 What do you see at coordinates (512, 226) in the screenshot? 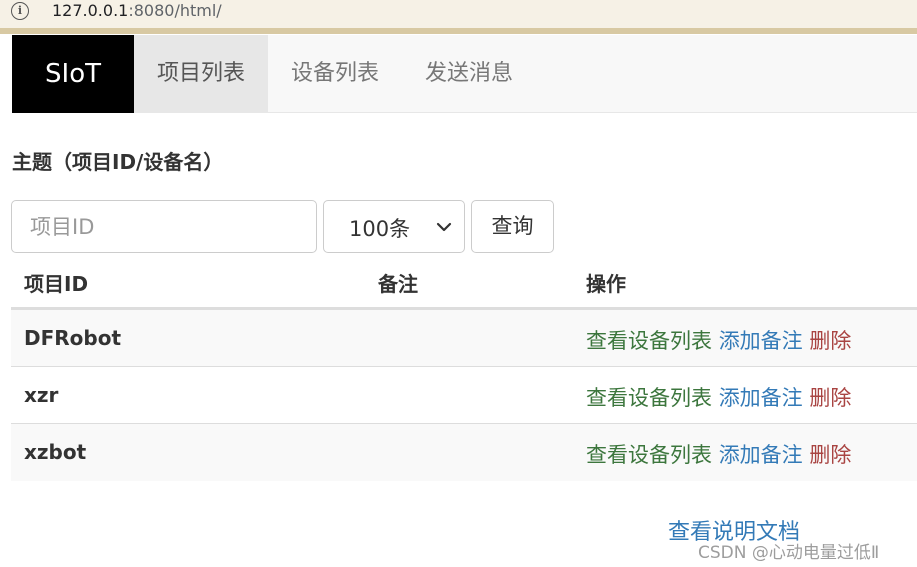
I see `query-button: 查询` at bounding box center [512, 226].